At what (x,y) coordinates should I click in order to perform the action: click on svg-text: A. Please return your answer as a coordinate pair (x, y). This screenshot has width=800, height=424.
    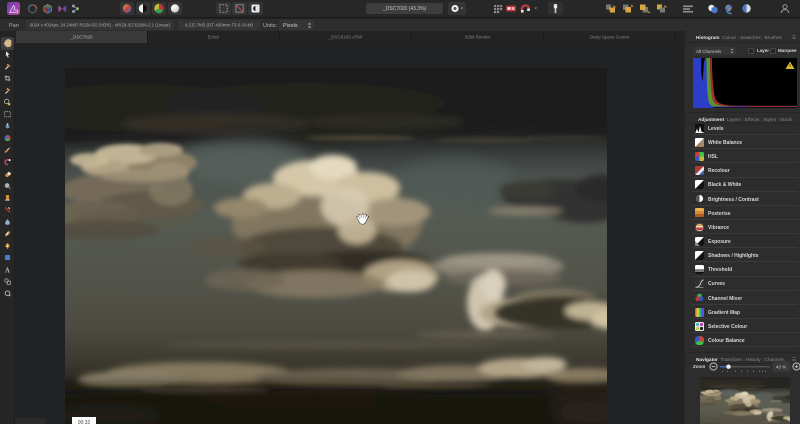
    Looking at the image, I should click on (8, 270).